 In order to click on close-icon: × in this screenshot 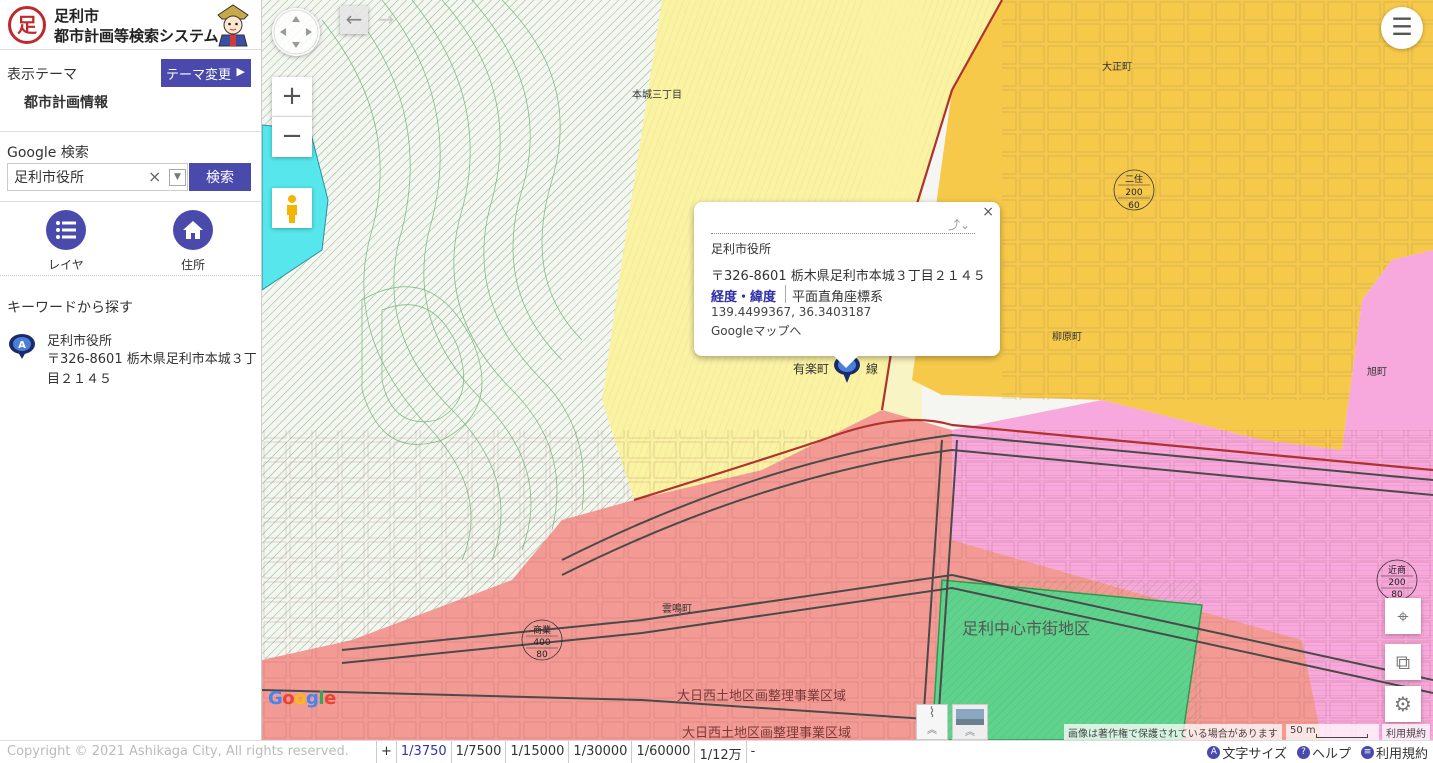, I will do `click(988, 212)`.